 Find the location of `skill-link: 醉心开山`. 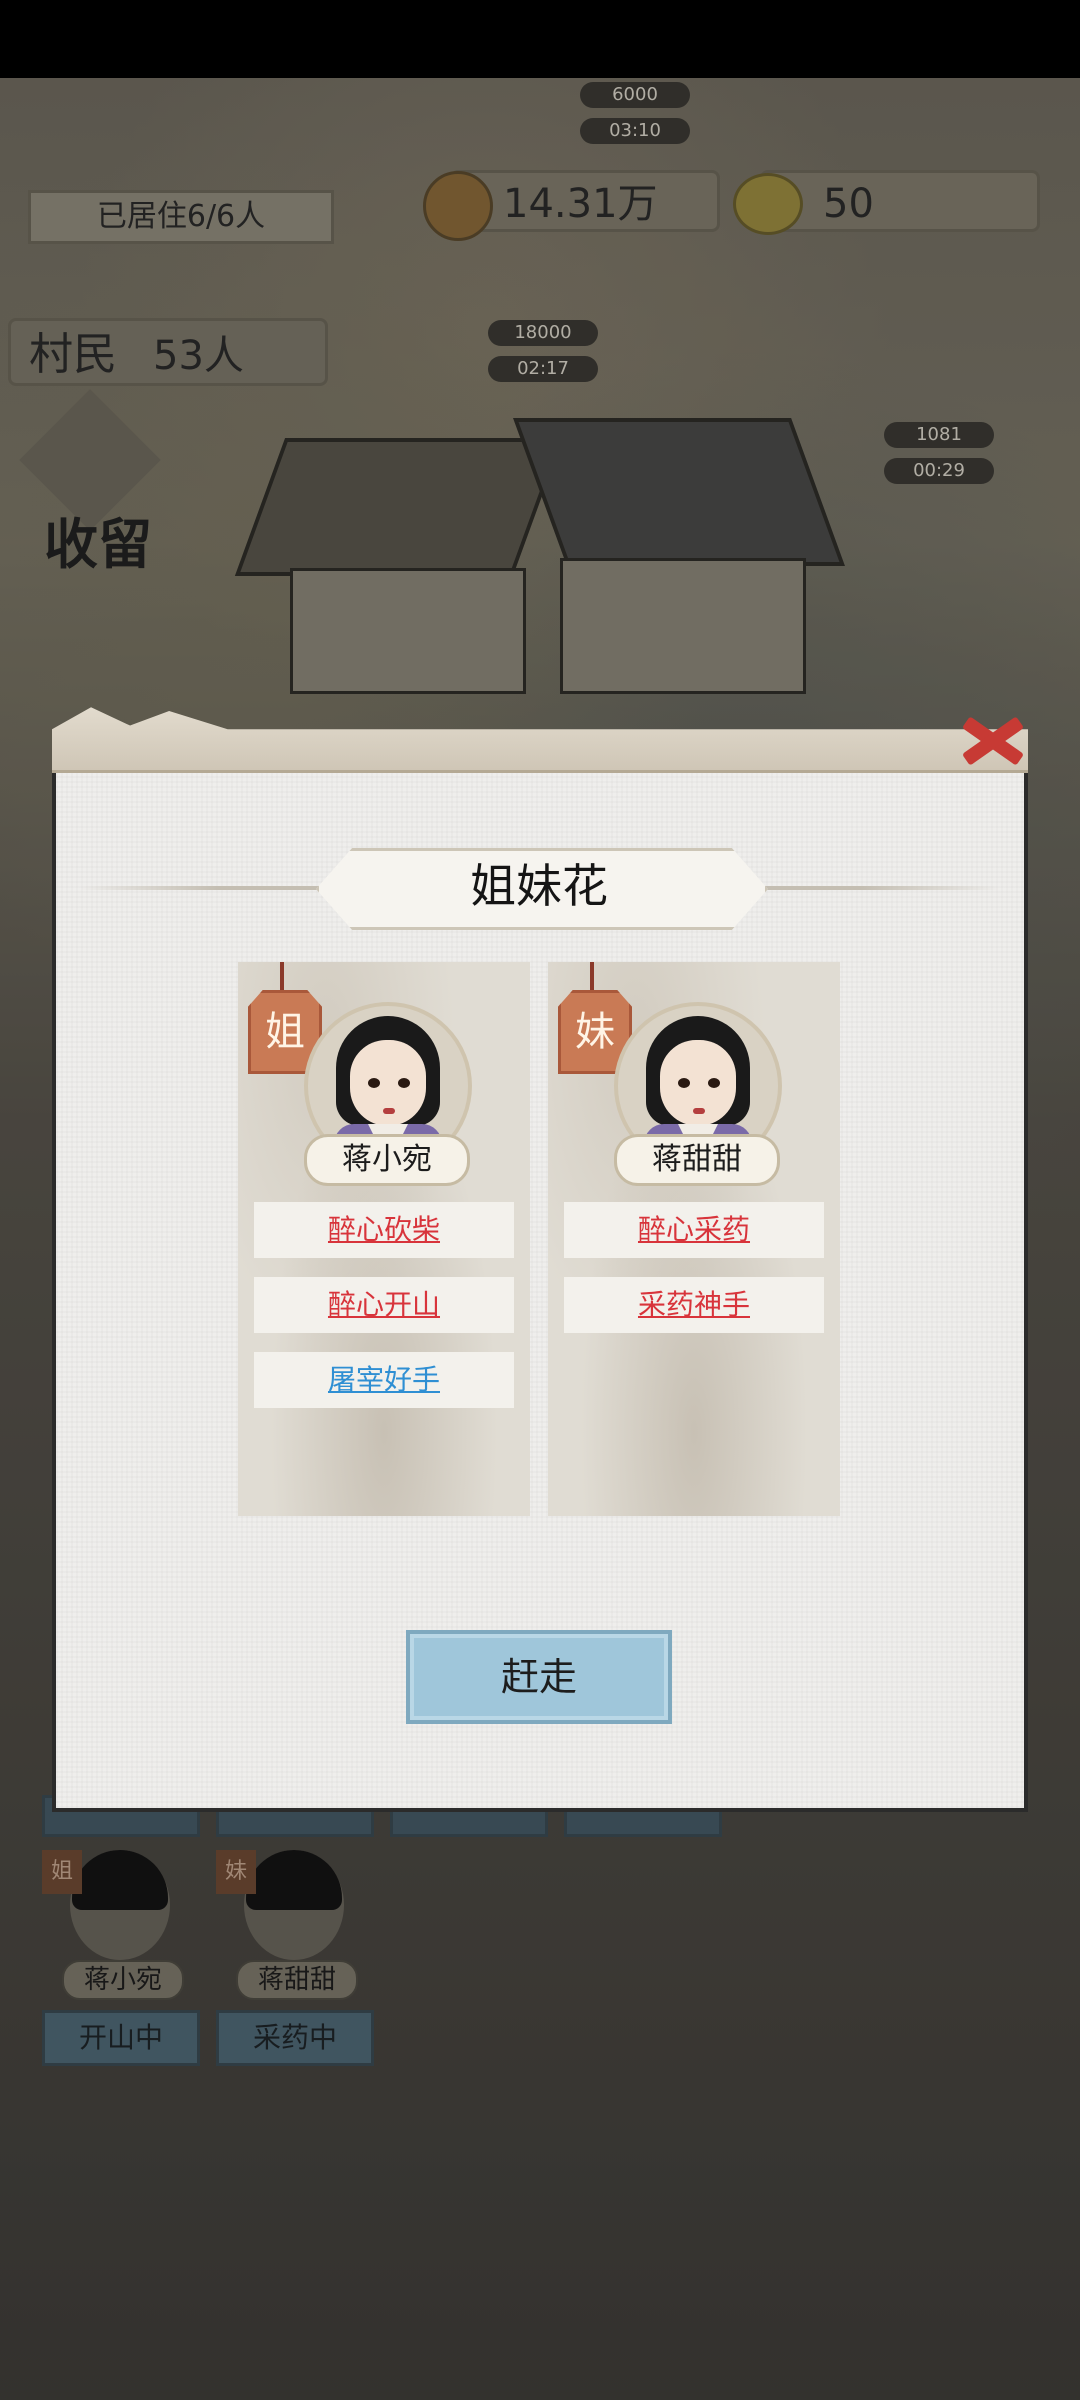

skill-link: 醉心开山 is located at coordinates (384, 1305).